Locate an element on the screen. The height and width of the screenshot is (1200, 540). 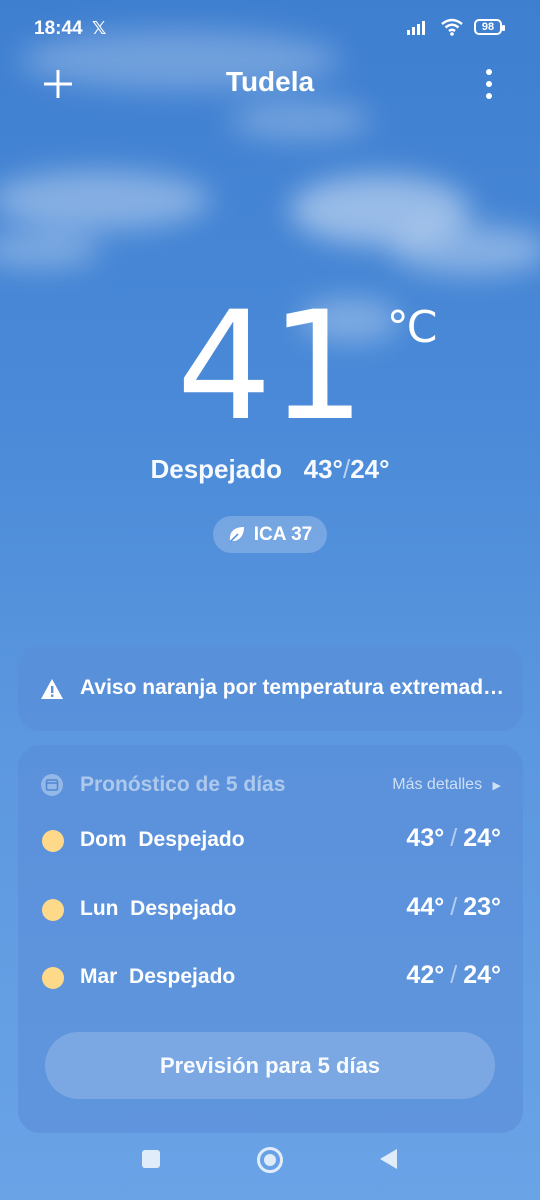
day-low: 23° is located at coordinates (482, 907).